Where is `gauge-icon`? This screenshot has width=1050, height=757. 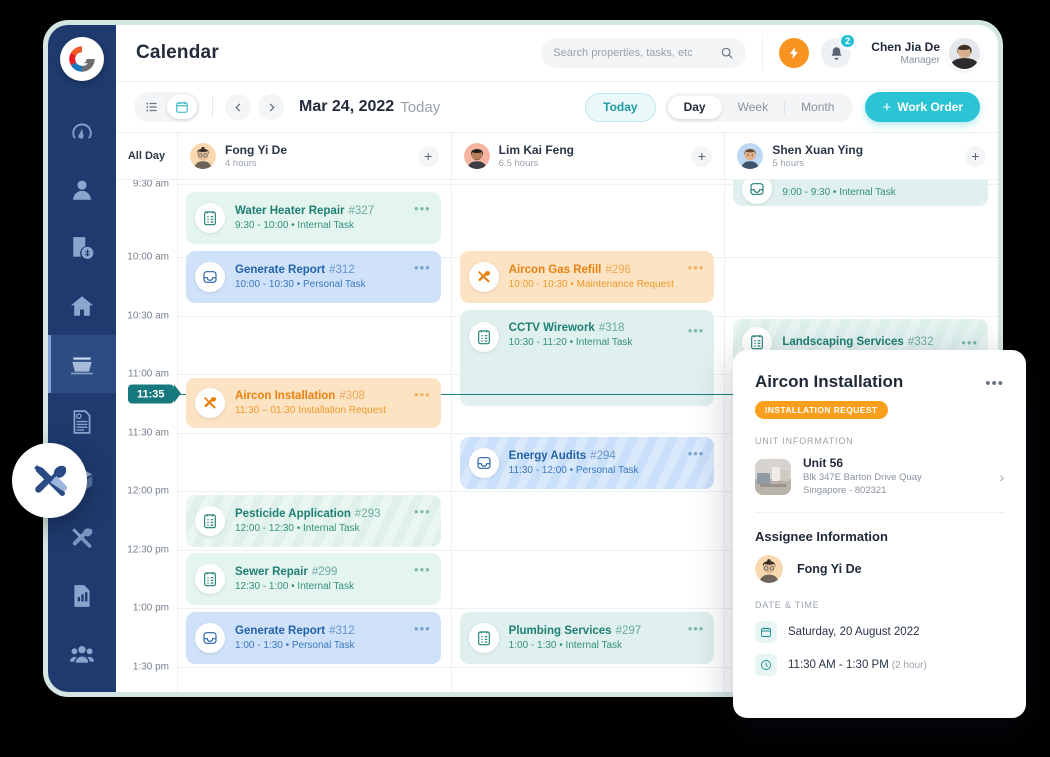 gauge-icon is located at coordinates (82, 131).